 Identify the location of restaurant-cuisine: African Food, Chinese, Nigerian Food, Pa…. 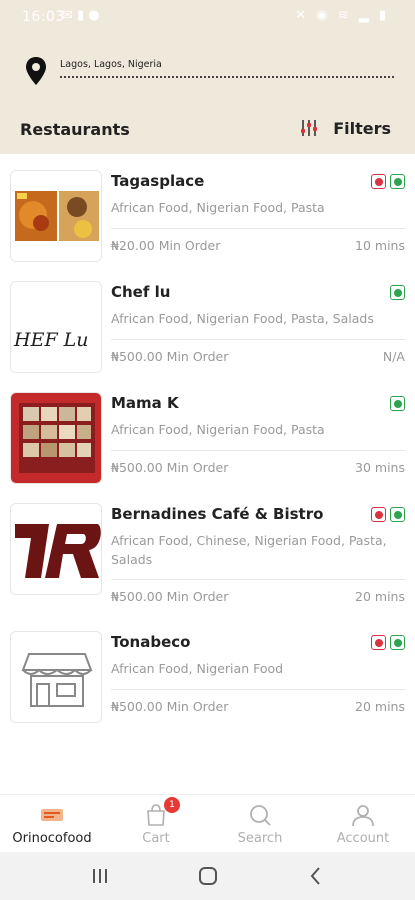
(249, 550).